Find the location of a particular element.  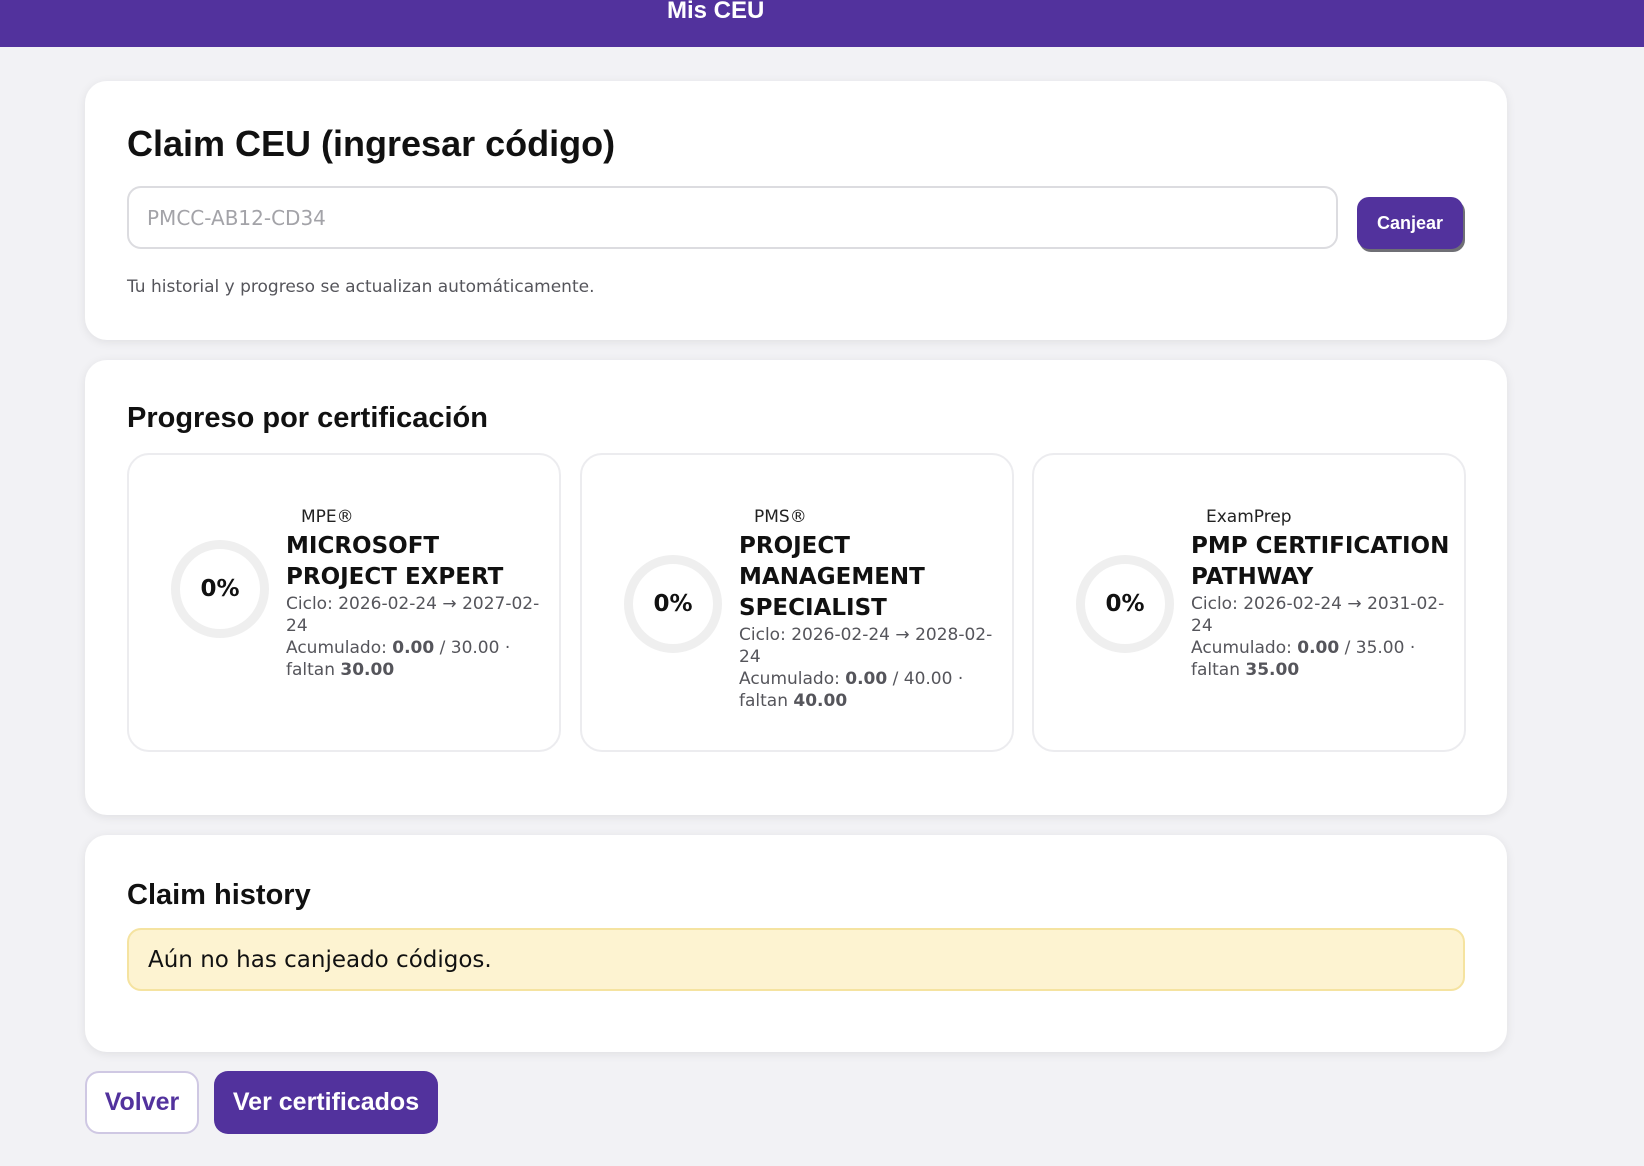

cert-name: PROJECT MANAGEMENT SPECIALIST is located at coordinates (832, 577).